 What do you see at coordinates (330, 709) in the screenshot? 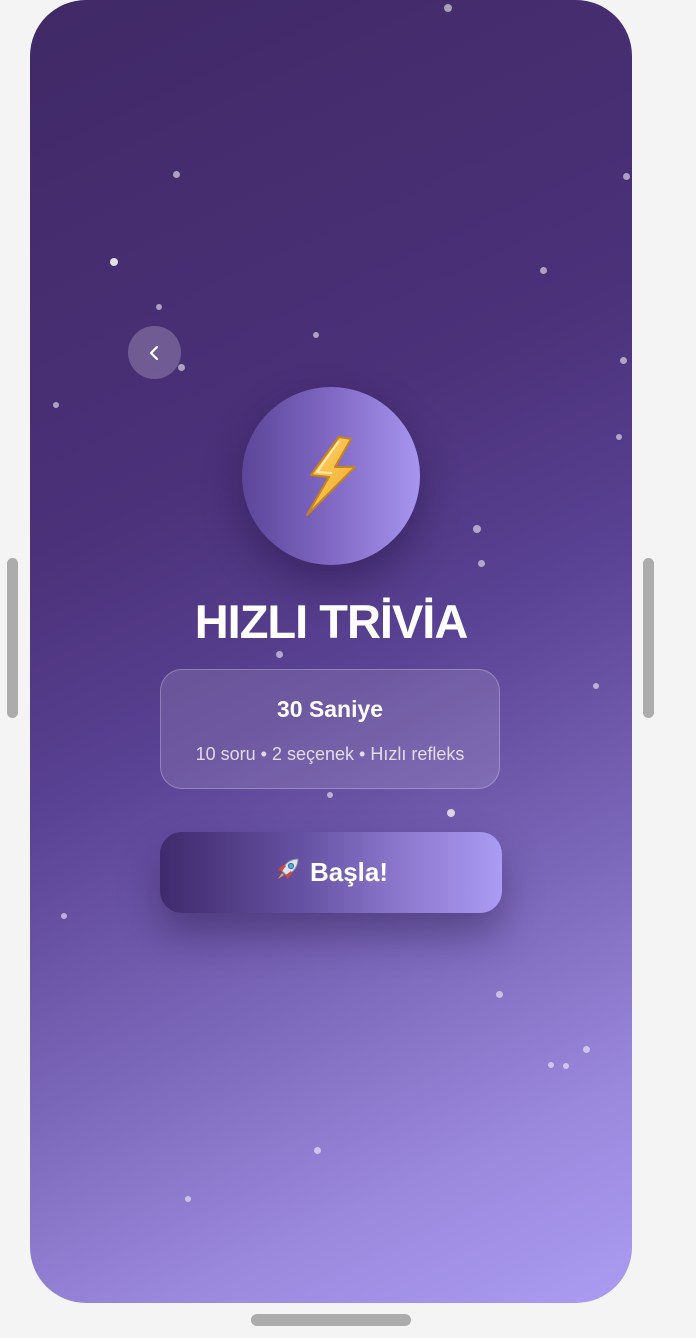
I see `duration-label: 30 Saniye` at bounding box center [330, 709].